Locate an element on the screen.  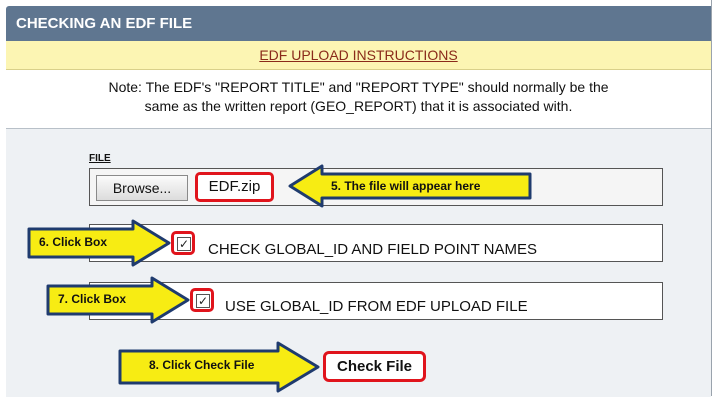
checkbox-highlight-2: ✓ is located at coordinates (202, 300).